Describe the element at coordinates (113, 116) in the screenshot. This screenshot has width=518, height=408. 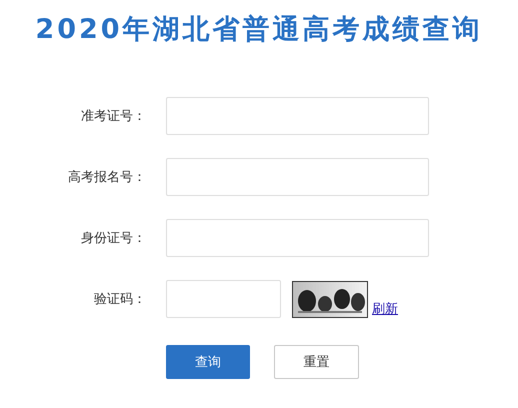
I see `field-label: 准考证号：` at that location.